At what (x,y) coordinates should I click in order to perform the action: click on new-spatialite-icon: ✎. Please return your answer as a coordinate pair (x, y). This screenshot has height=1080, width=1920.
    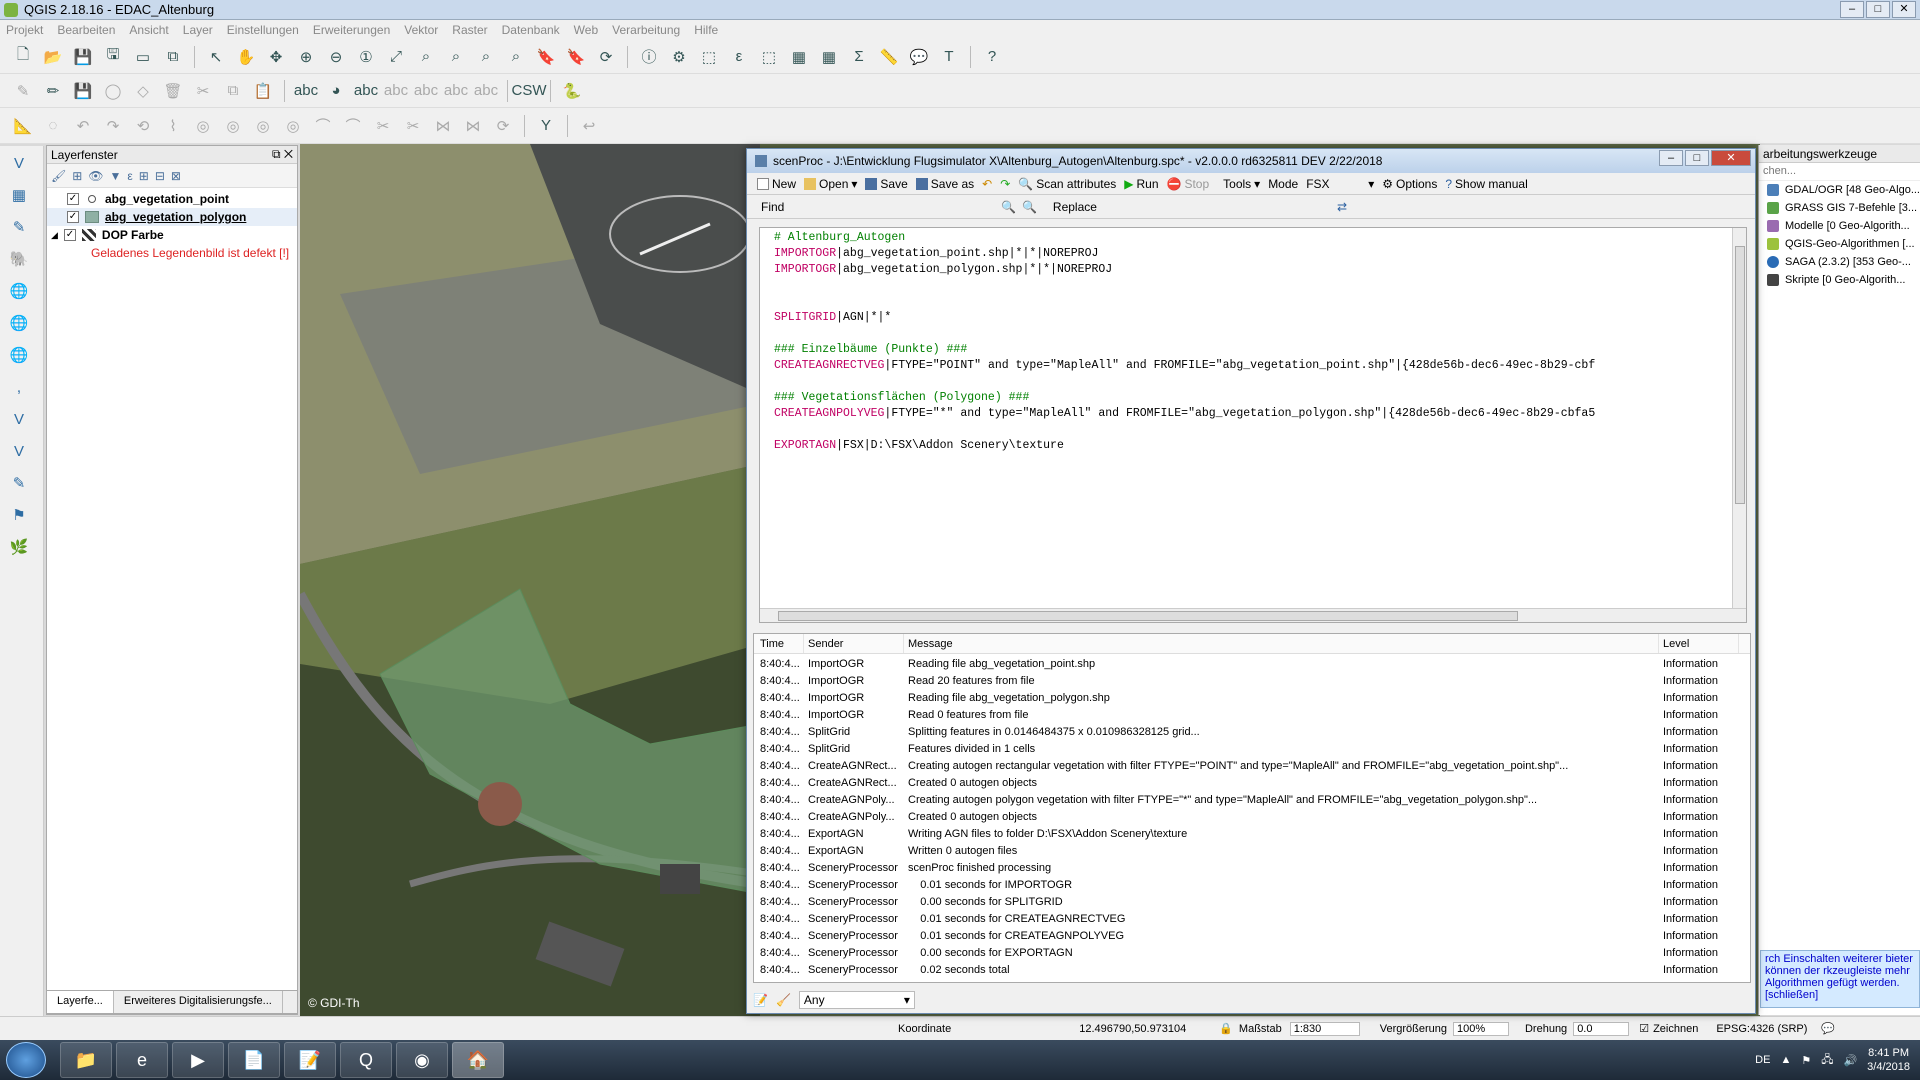
    Looking at the image, I should click on (19, 483).